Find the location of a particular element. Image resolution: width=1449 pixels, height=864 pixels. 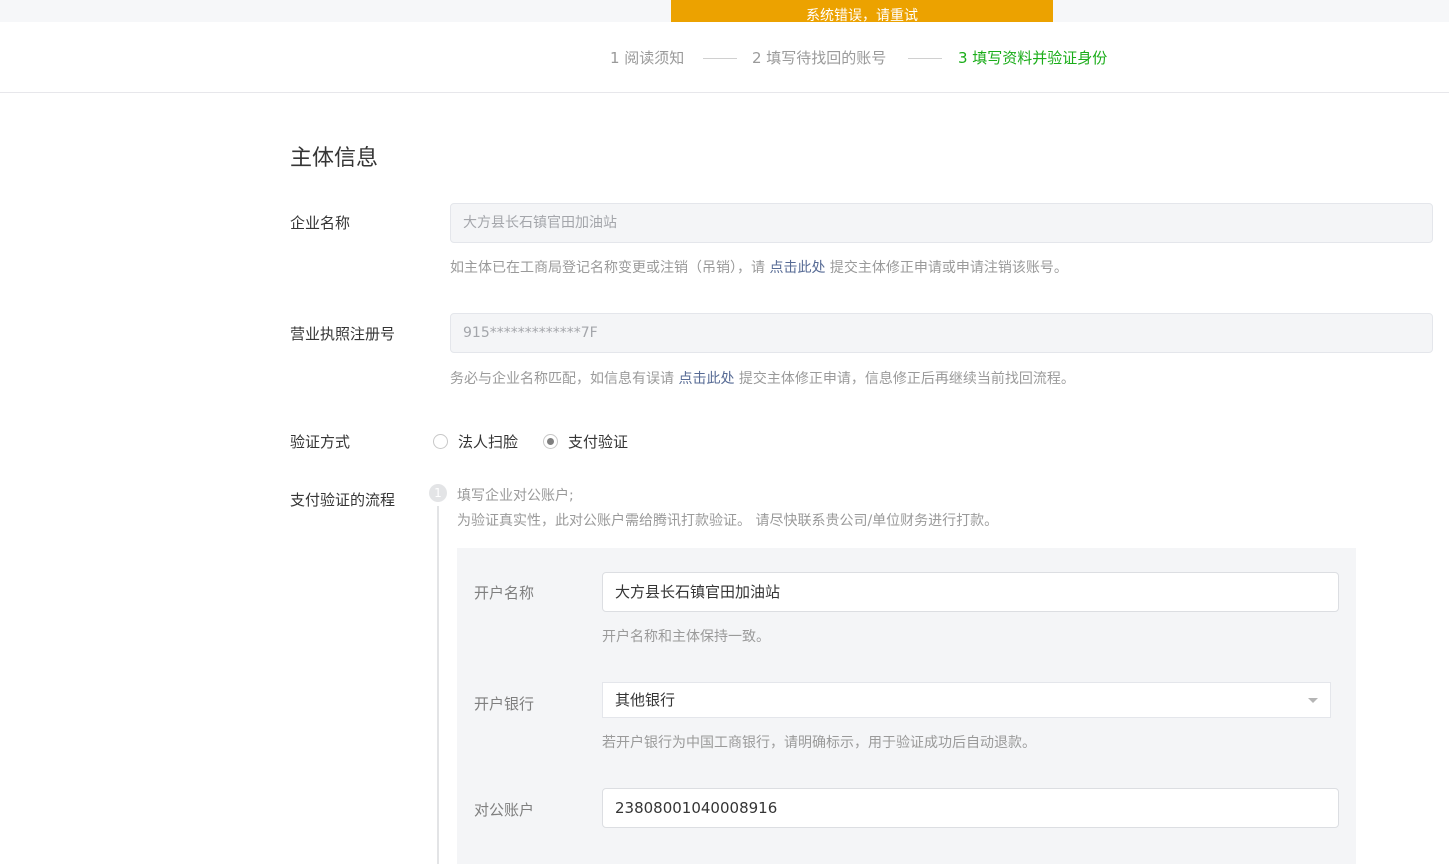

step-fill-account: 2 填写待找回的账号 is located at coordinates (819, 58).